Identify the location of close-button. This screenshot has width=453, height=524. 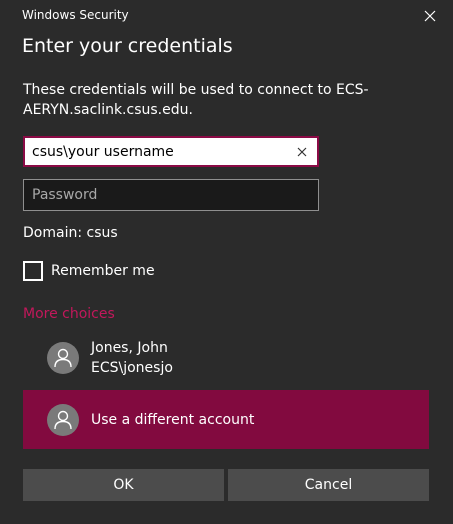
(430, 16).